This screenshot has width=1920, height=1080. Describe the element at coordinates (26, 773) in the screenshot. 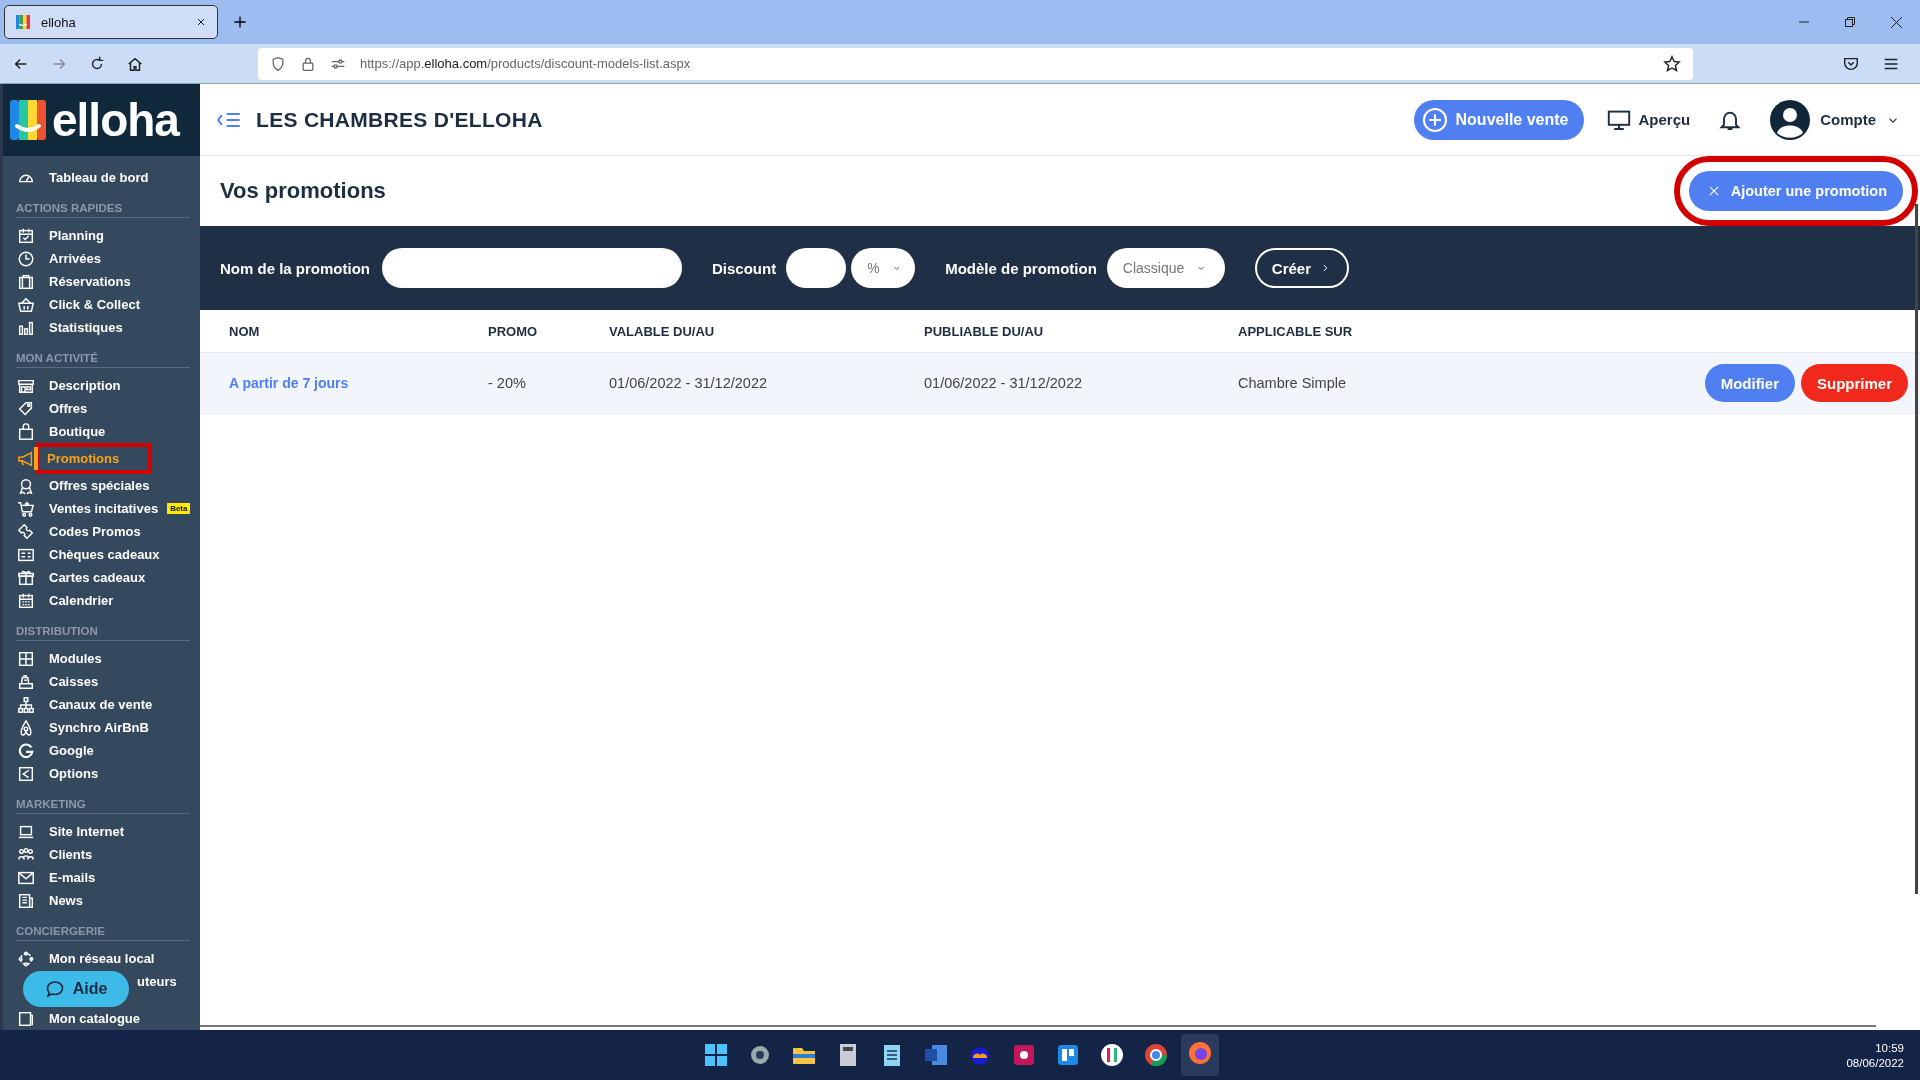

I see `share-icon` at that location.